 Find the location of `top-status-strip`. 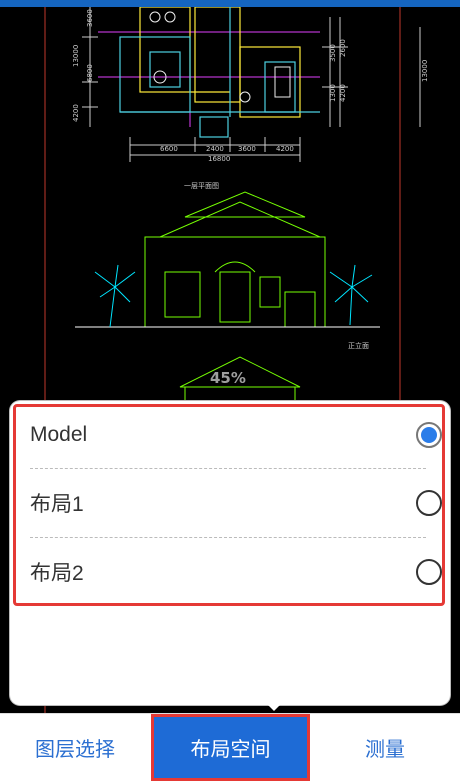

top-status-strip is located at coordinates (230, 3).